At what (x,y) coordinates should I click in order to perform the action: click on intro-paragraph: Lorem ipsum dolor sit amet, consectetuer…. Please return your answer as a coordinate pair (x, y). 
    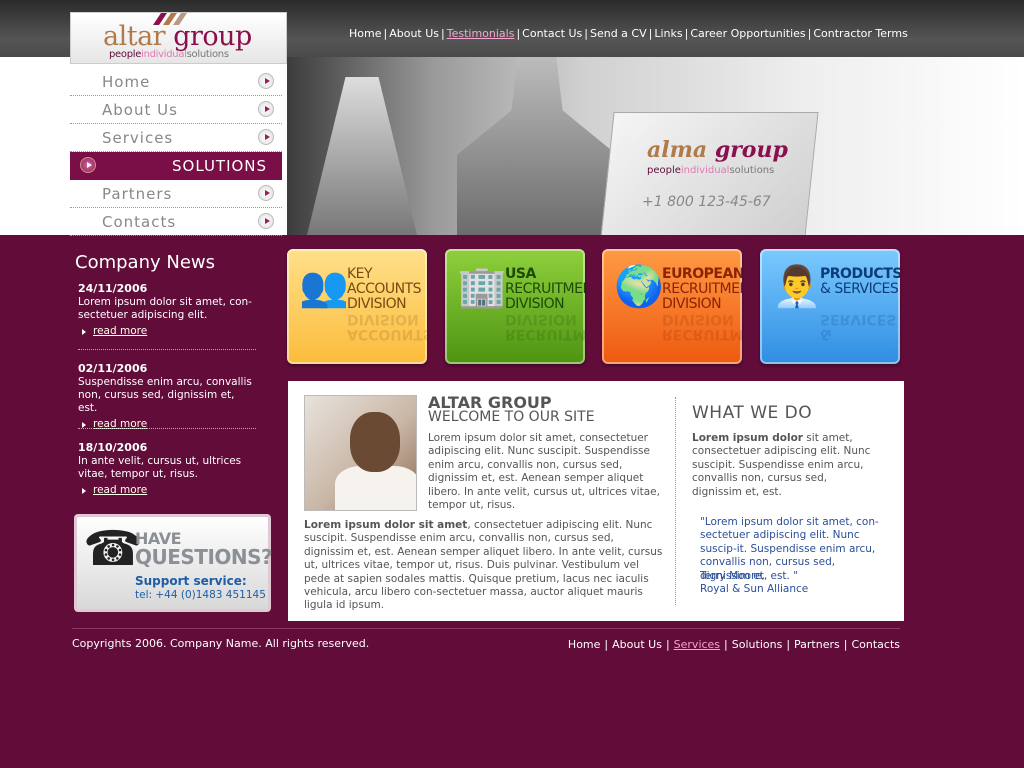
    Looking at the image, I should click on (544, 472).